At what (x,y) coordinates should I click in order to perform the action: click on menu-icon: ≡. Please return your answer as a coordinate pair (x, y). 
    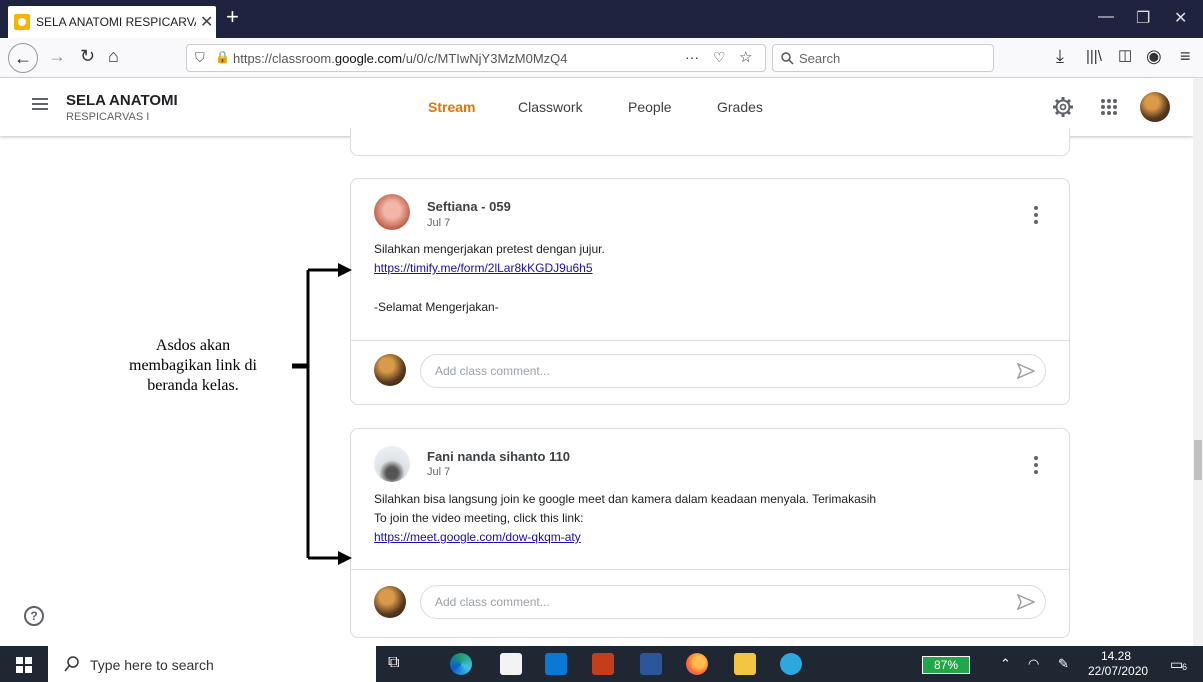
    Looking at the image, I should click on (1185, 56).